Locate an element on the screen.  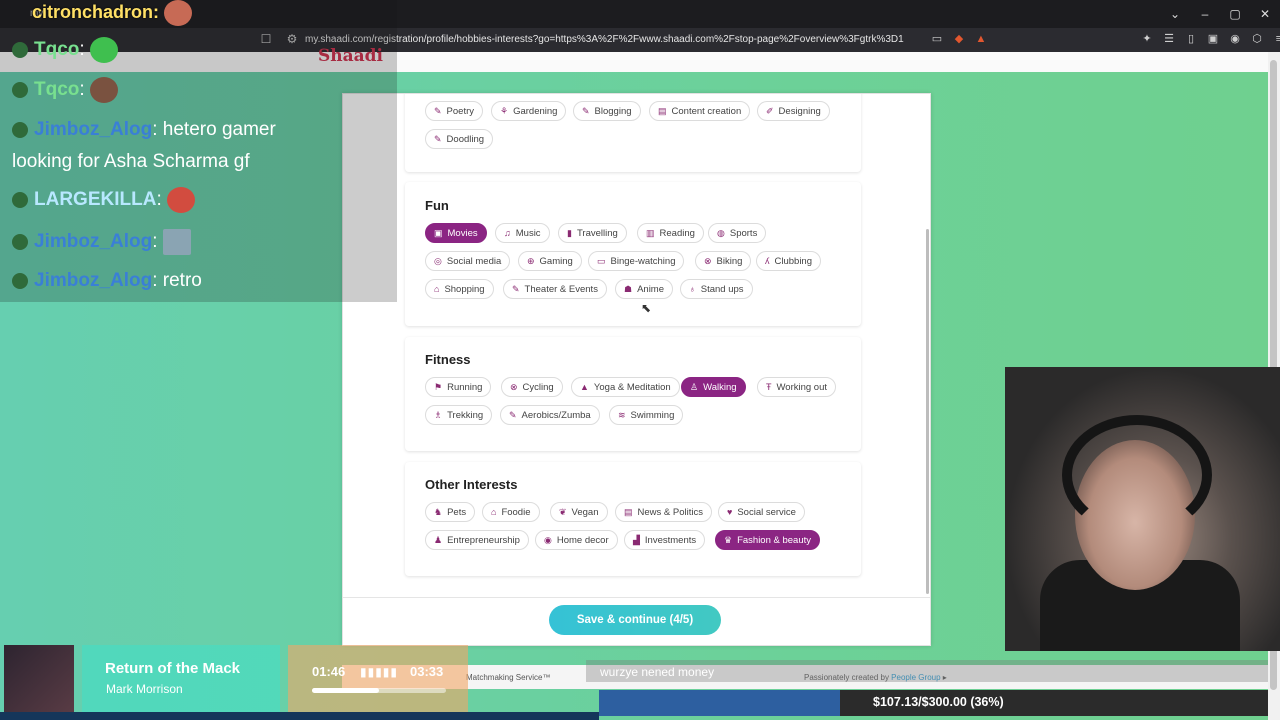
newspaper-icon: ▤ is located at coordinates (628, 511).